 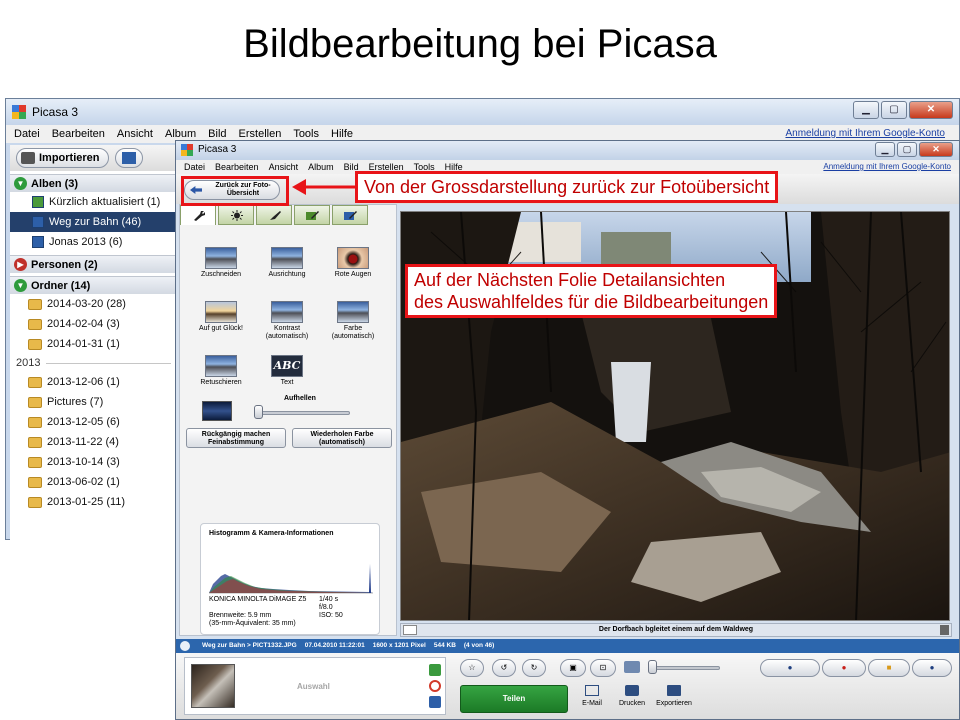 What do you see at coordinates (790, 668) in the screenshot?
I see `people-button: ●` at bounding box center [790, 668].